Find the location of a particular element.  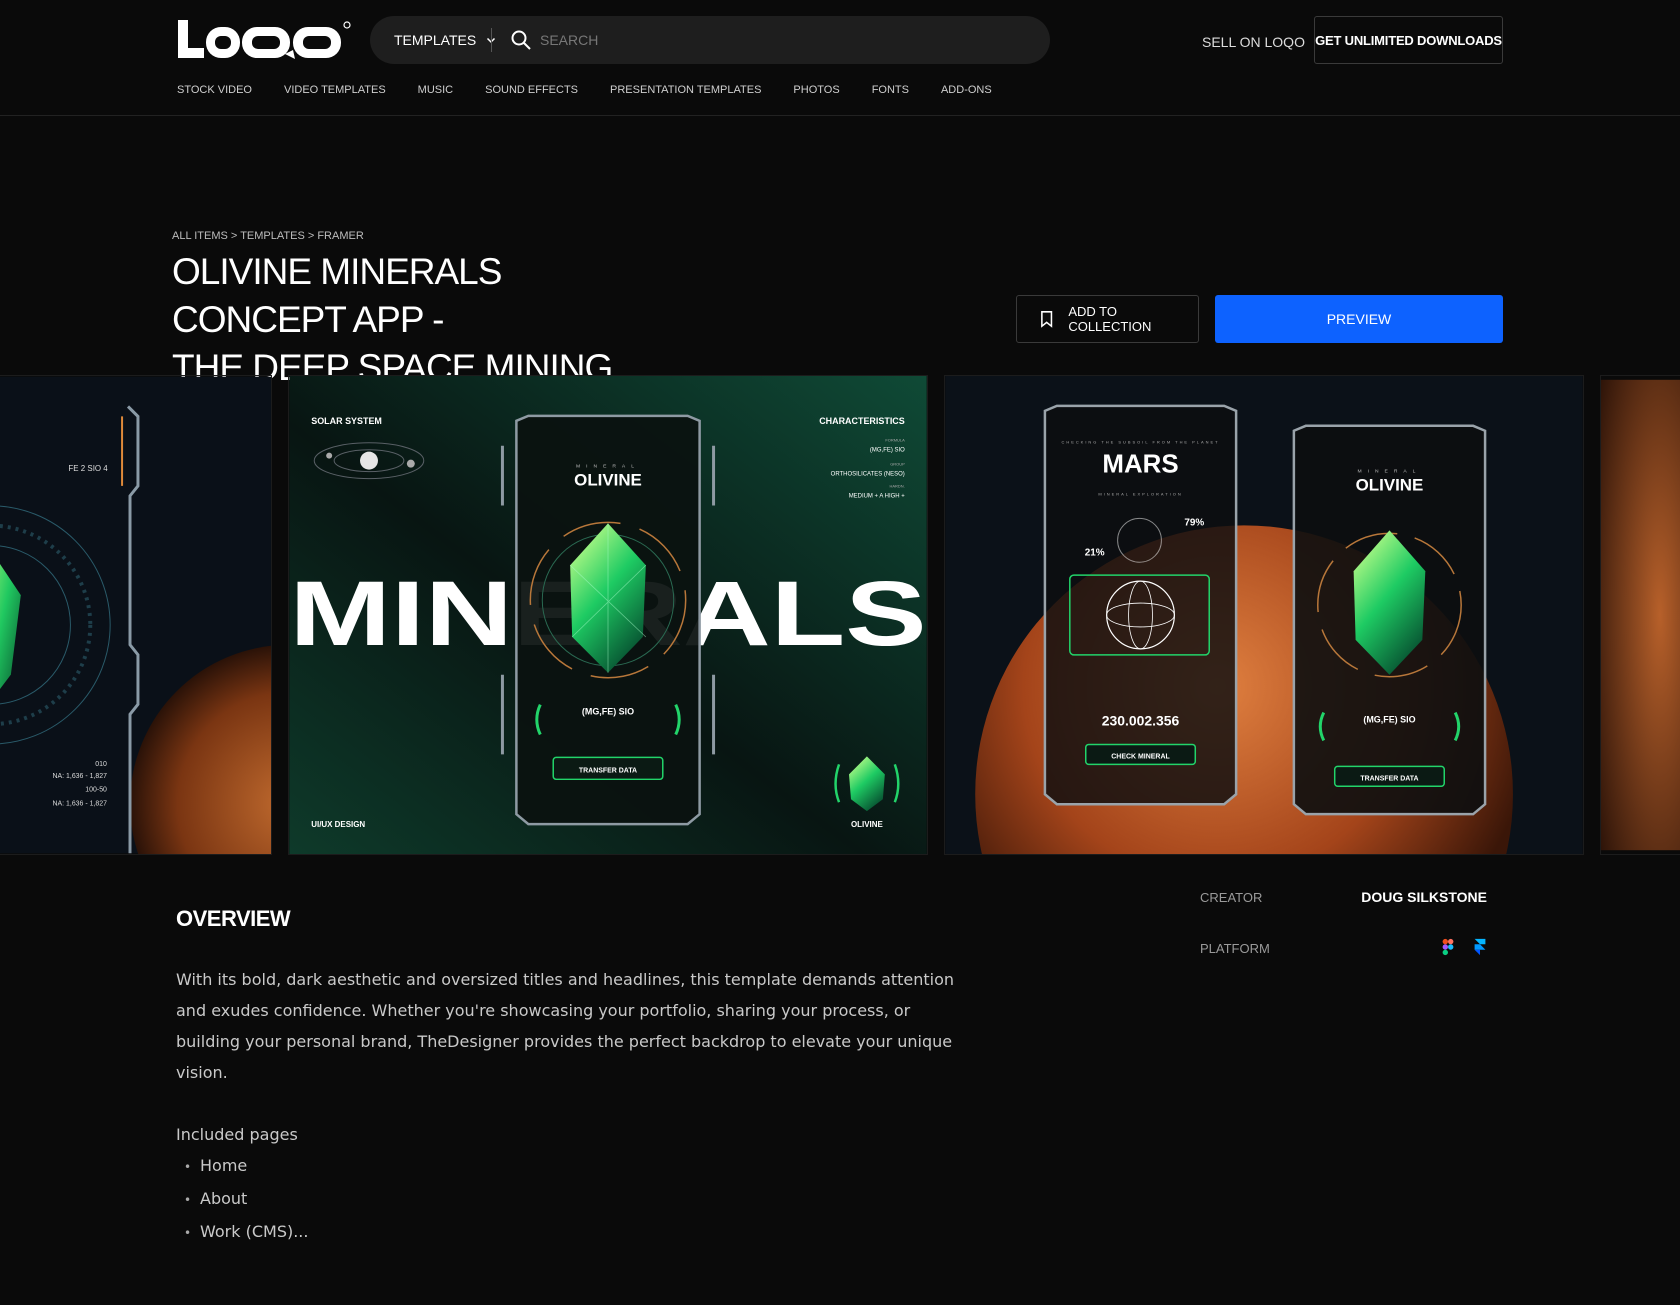

slide-2-olivine-label: OLIVINE is located at coordinates (867, 824).